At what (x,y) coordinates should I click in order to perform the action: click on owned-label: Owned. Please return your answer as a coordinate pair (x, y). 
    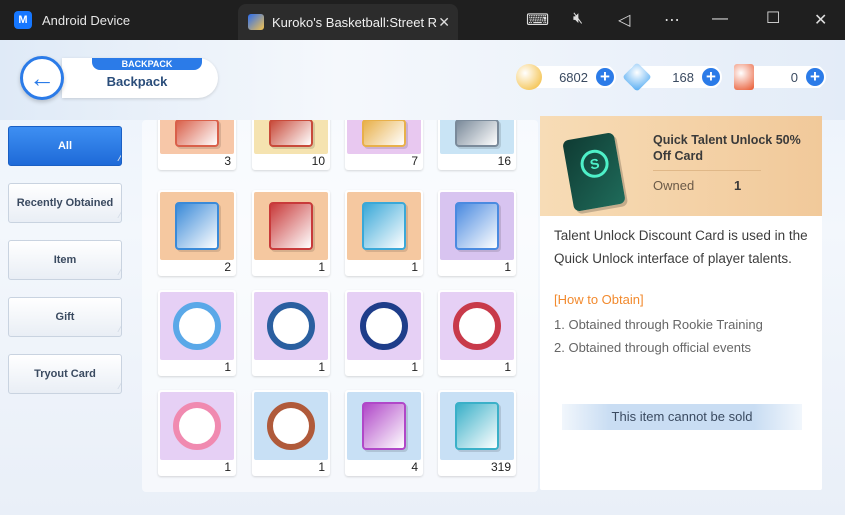
    Looking at the image, I should click on (674, 185).